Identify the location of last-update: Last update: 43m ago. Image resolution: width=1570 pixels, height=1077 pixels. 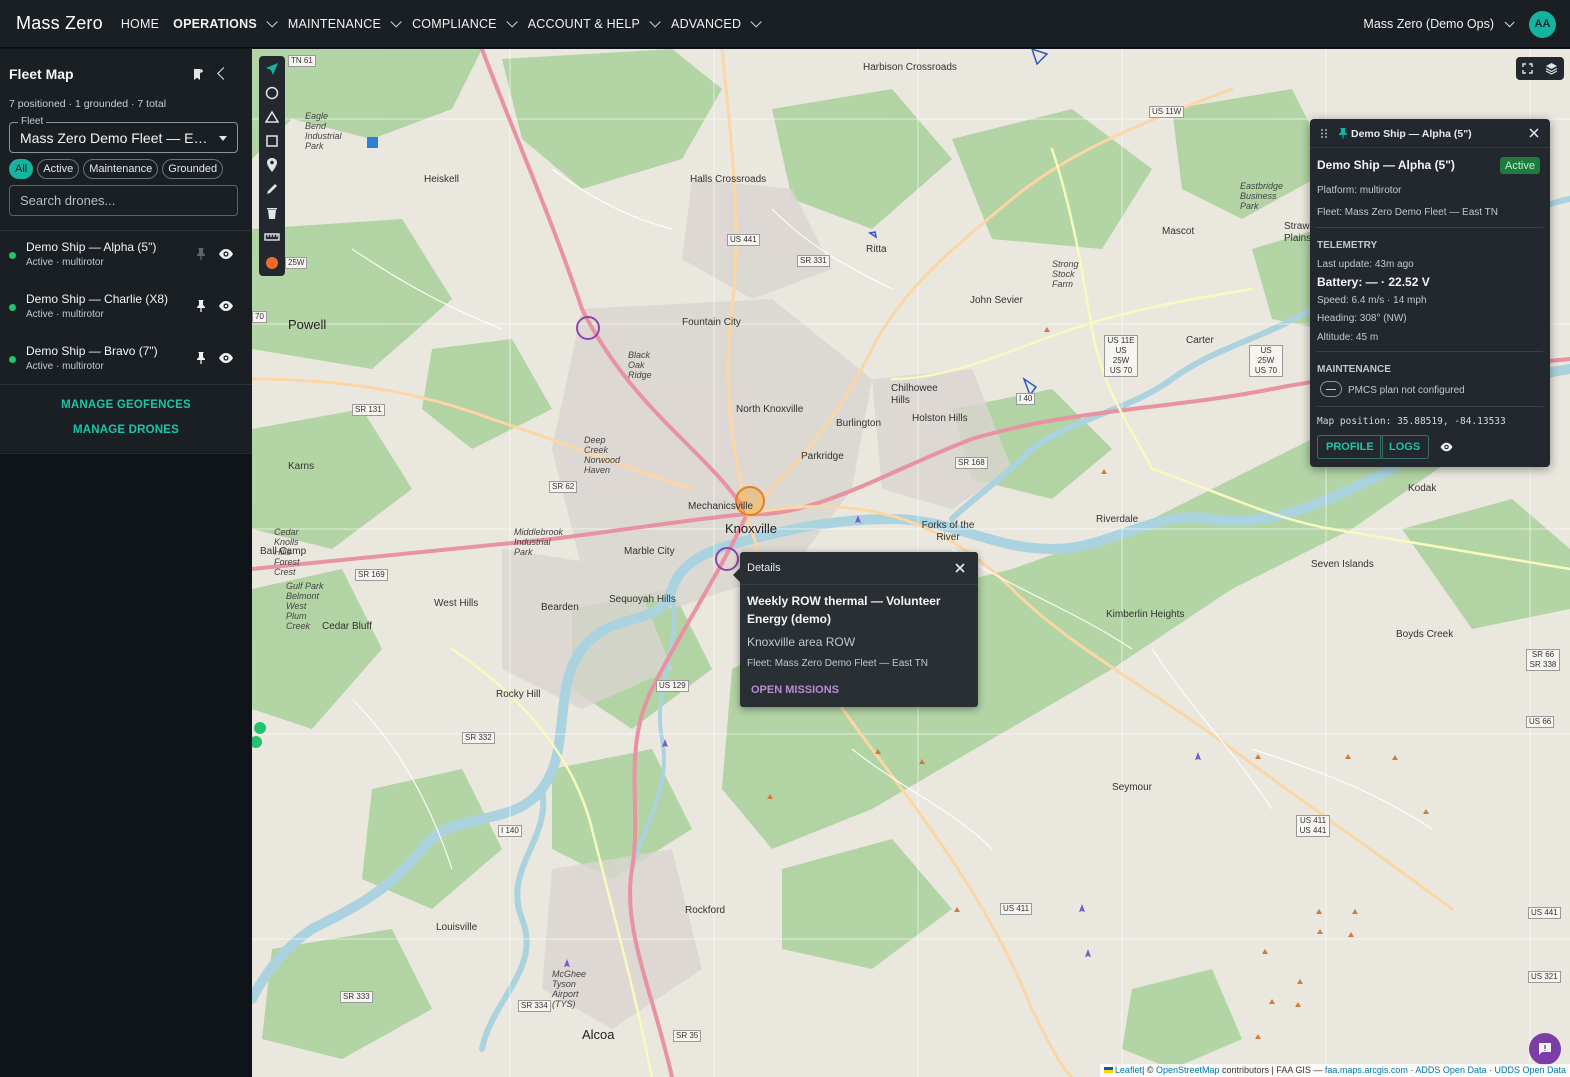
(1365, 264).